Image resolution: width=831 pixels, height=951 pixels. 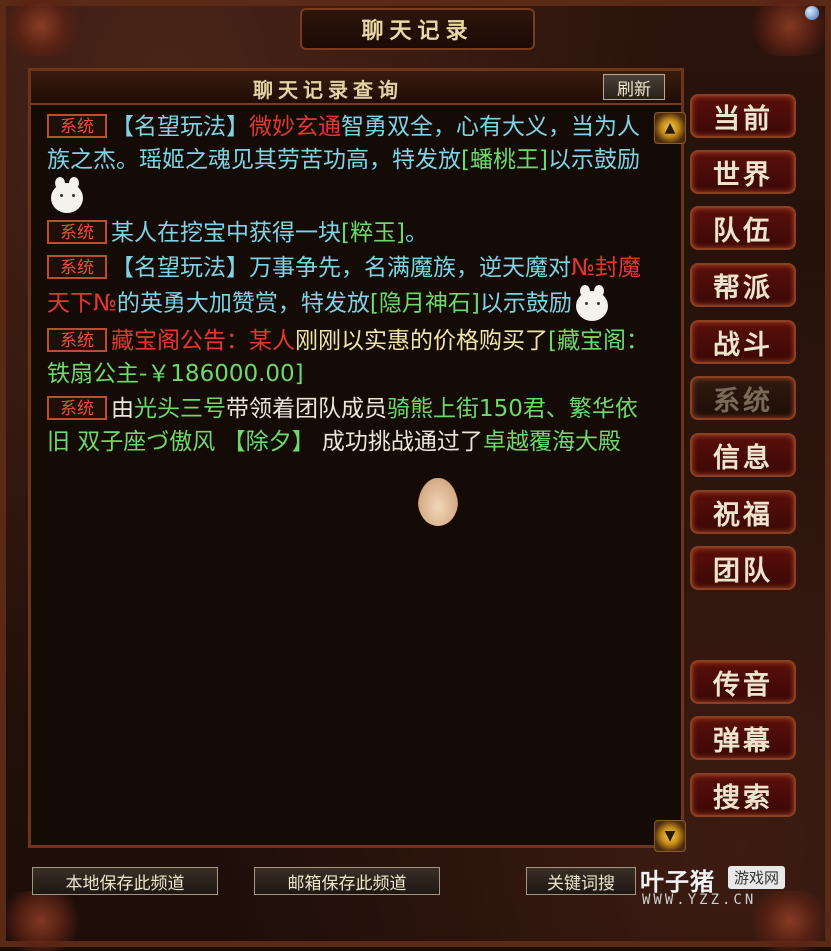 I want to click on tab-channel: 传音, so click(x=743, y=682).